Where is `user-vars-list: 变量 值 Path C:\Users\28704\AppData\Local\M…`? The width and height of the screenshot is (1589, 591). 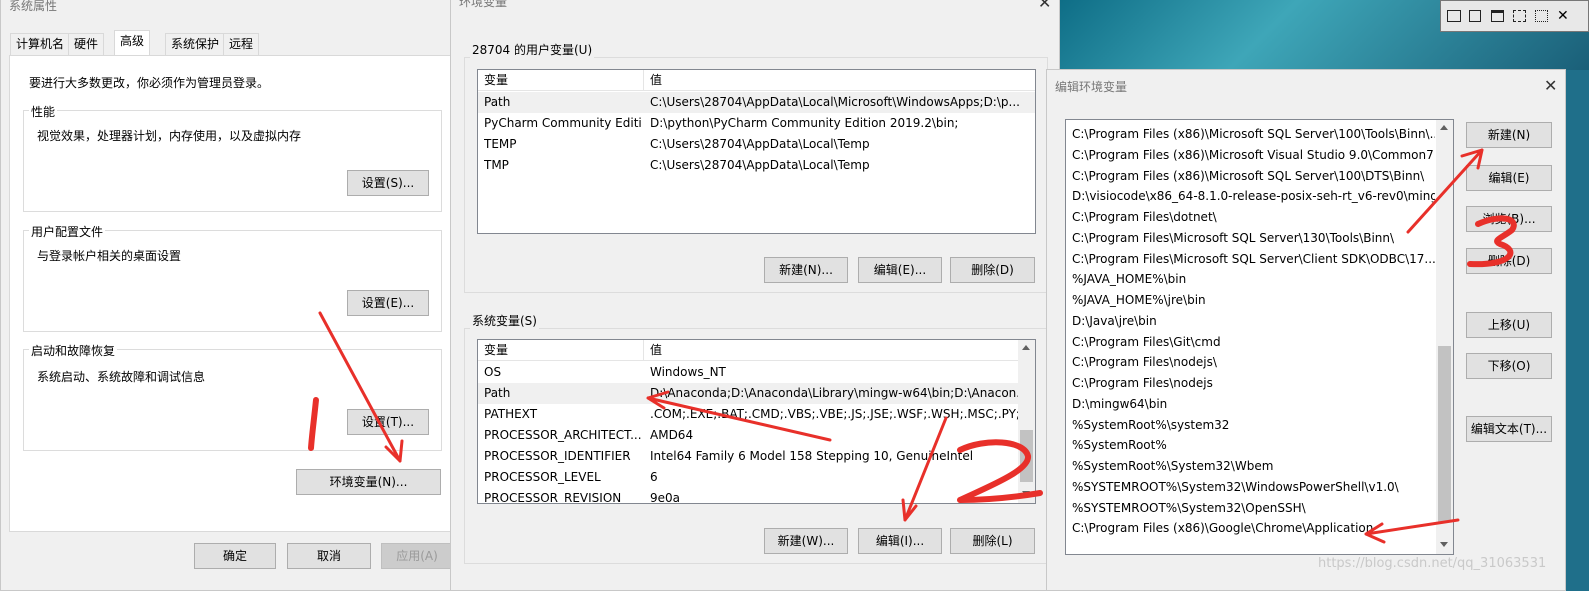 user-vars-list: 变量 值 Path C:\Users\28704\AppData\Local\M… is located at coordinates (756, 151).